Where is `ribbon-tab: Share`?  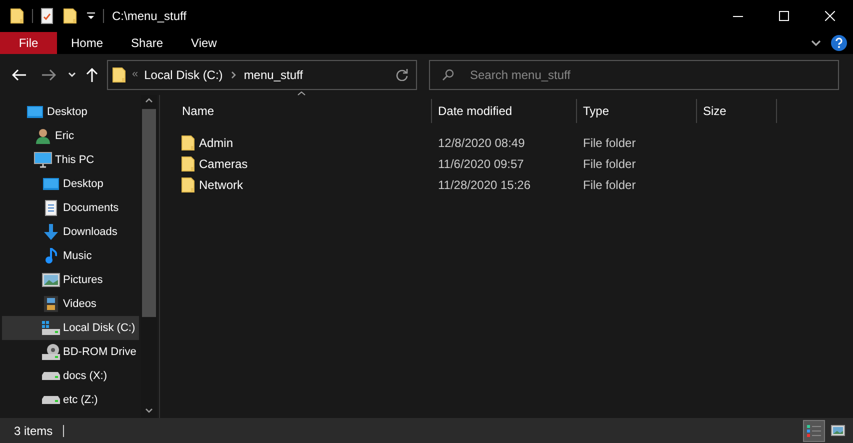 ribbon-tab: Share is located at coordinates (147, 43).